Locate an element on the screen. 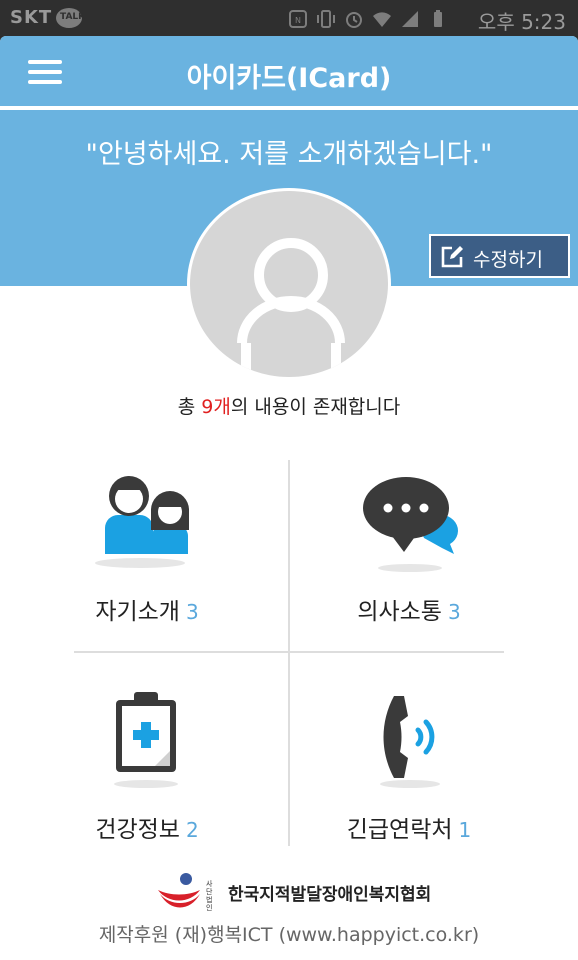 Image resolution: width=578 pixels, height=960 pixels. category-label: 자기소개 3 is located at coordinates (147, 609).